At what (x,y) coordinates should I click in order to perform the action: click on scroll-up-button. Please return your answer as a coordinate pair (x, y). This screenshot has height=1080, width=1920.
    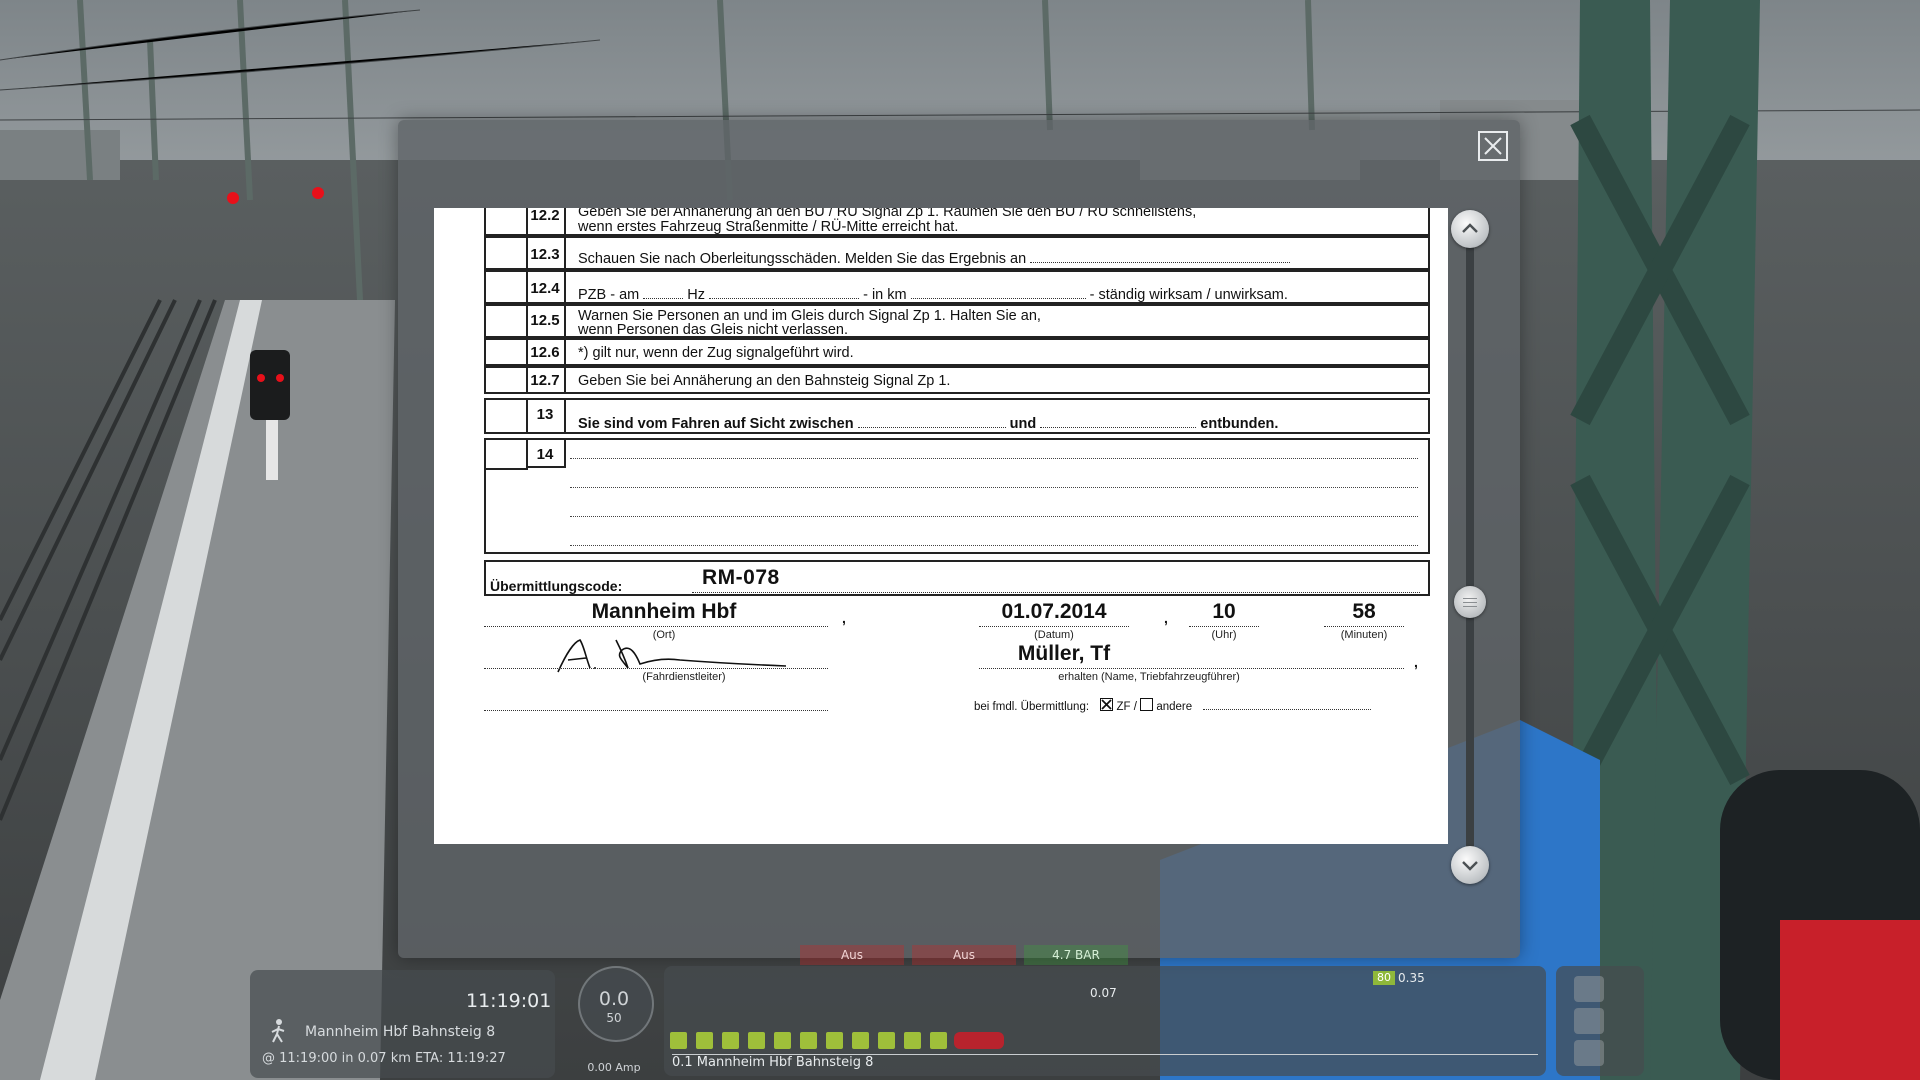
    Looking at the image, I should click on (1470, 229).